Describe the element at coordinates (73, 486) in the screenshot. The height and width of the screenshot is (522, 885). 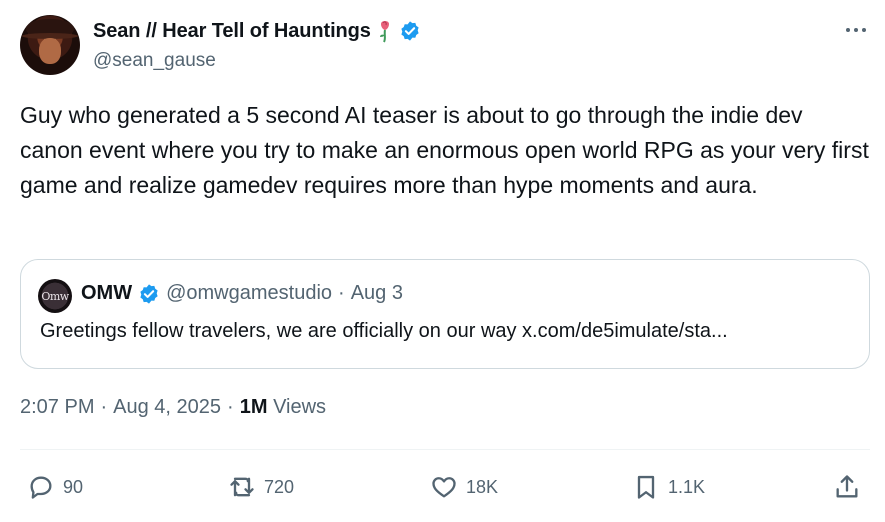
I see `reply-count: 90` at that location.